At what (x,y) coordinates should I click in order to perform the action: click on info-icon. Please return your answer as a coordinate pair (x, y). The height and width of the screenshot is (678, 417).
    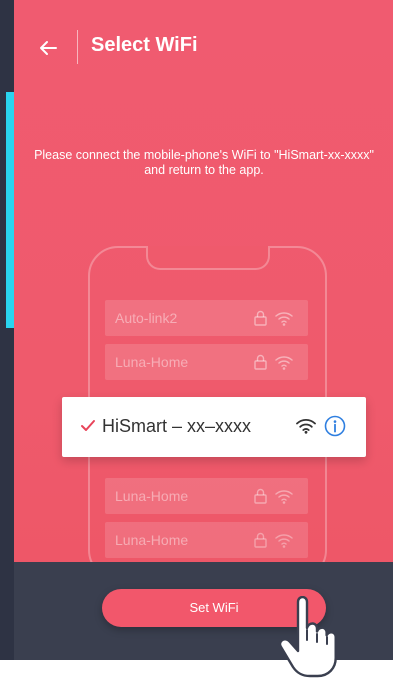
    Looking at the image, I should click on (335, 426).